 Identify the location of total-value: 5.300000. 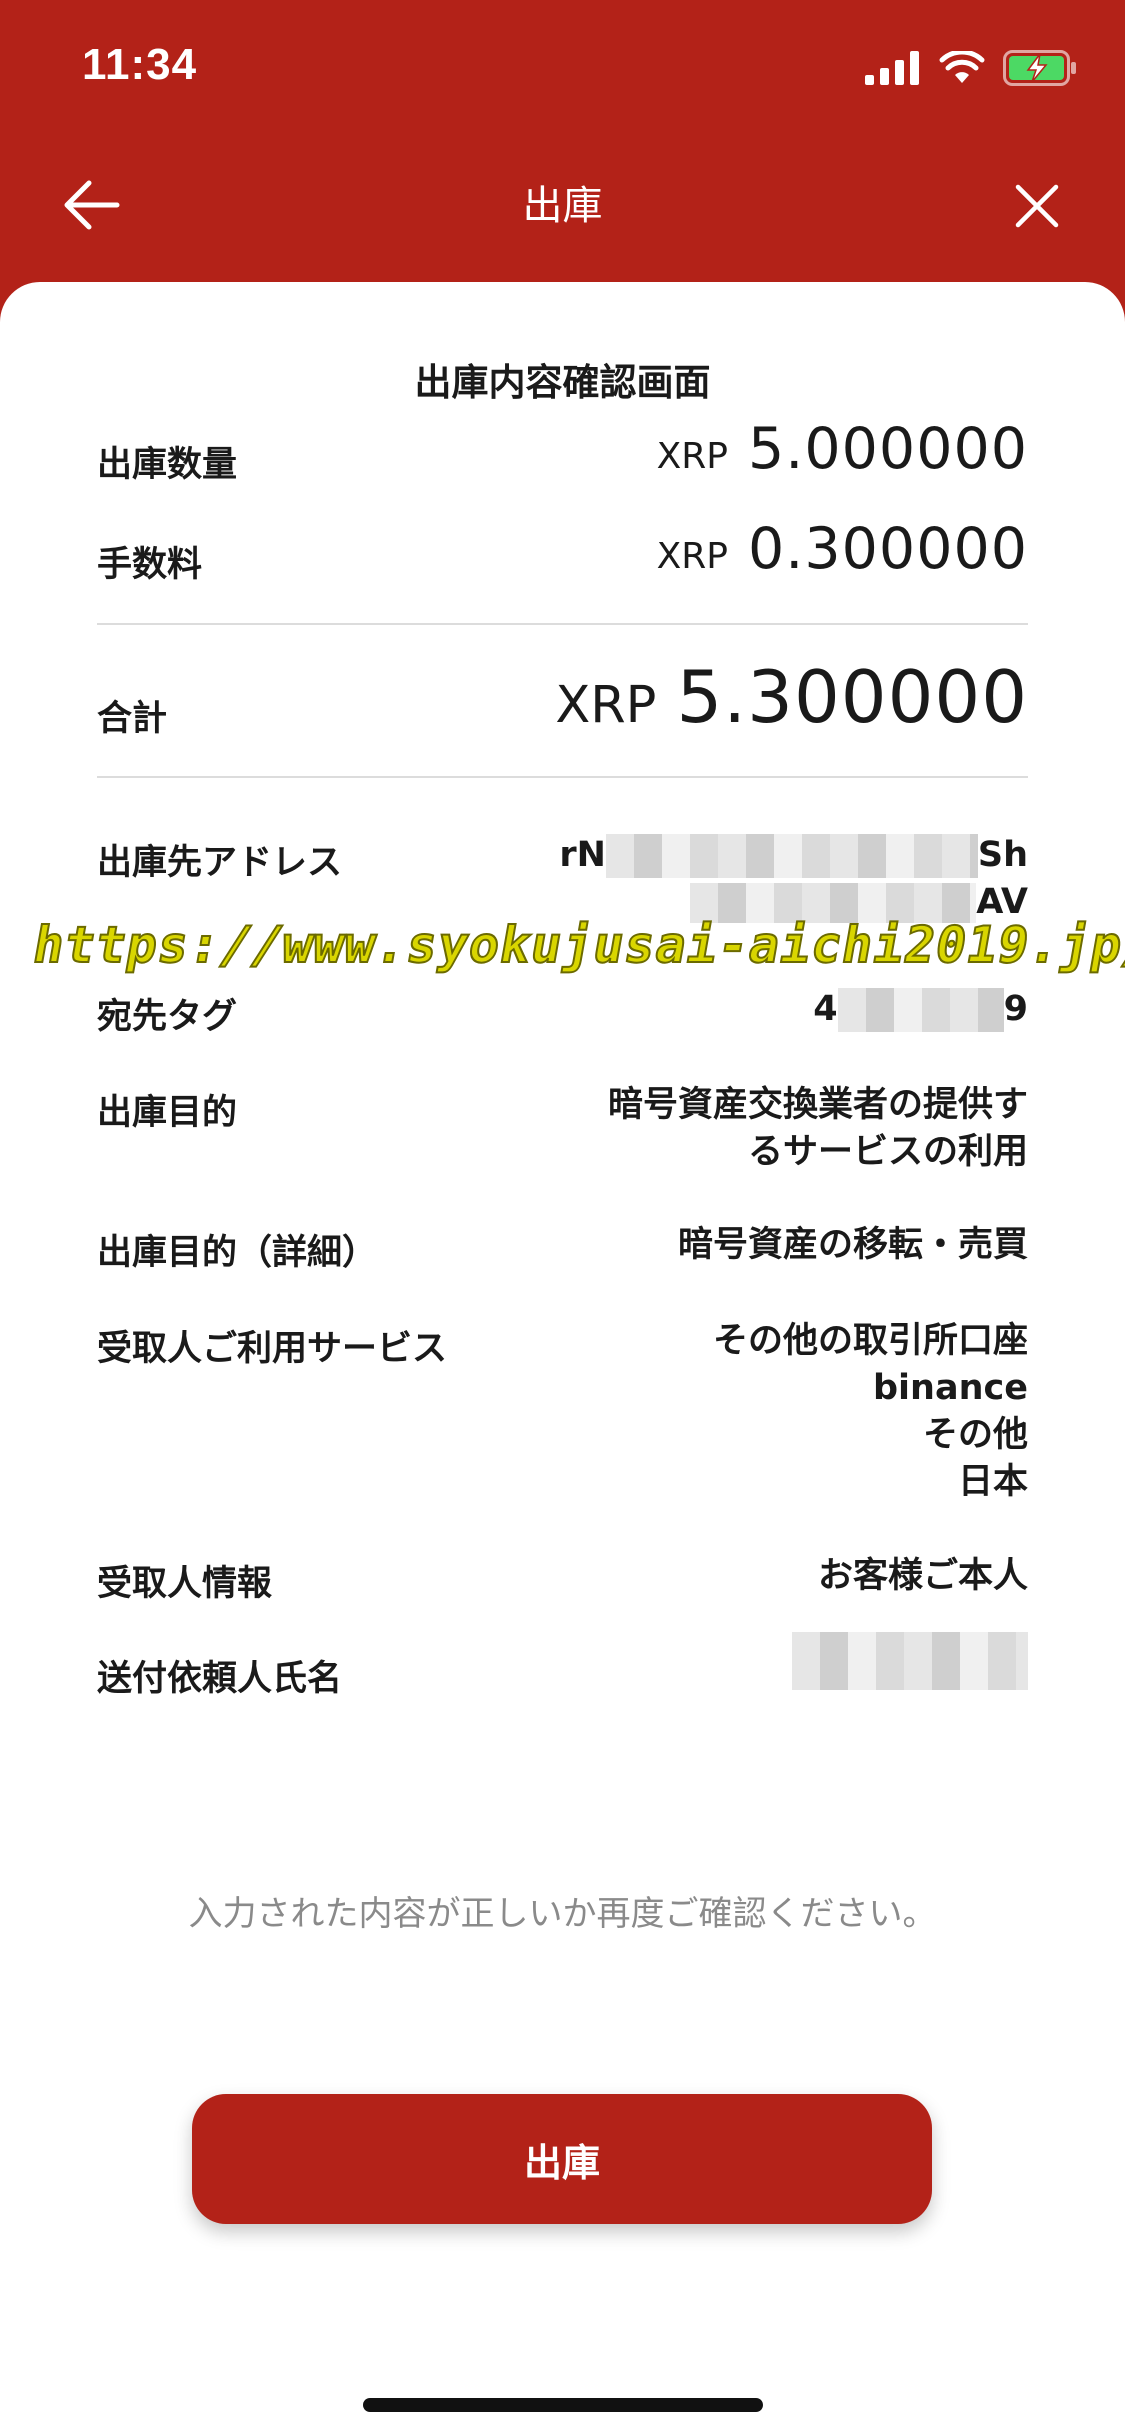
(852, 697).